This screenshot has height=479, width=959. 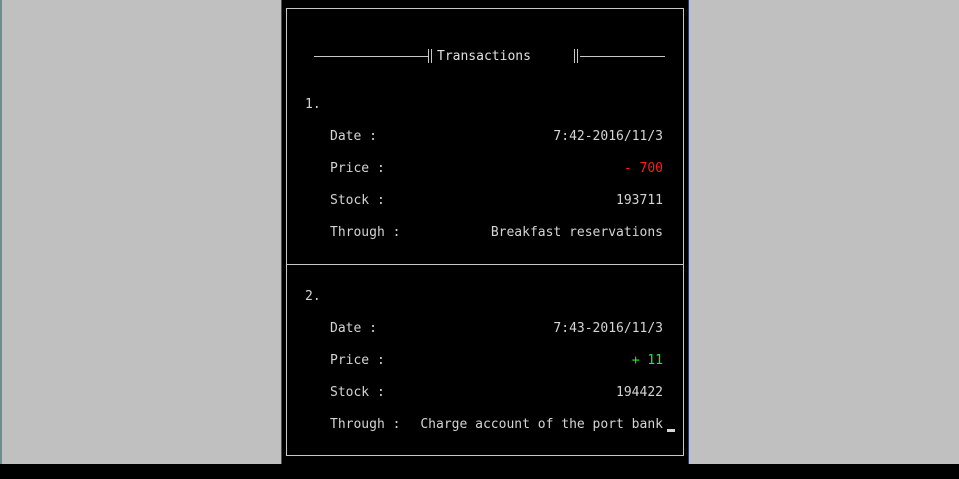 What do you see at coordinates (313, 296) in the screenshot?
I see `transaction-number: 2.` at bounding box center [313, 296].